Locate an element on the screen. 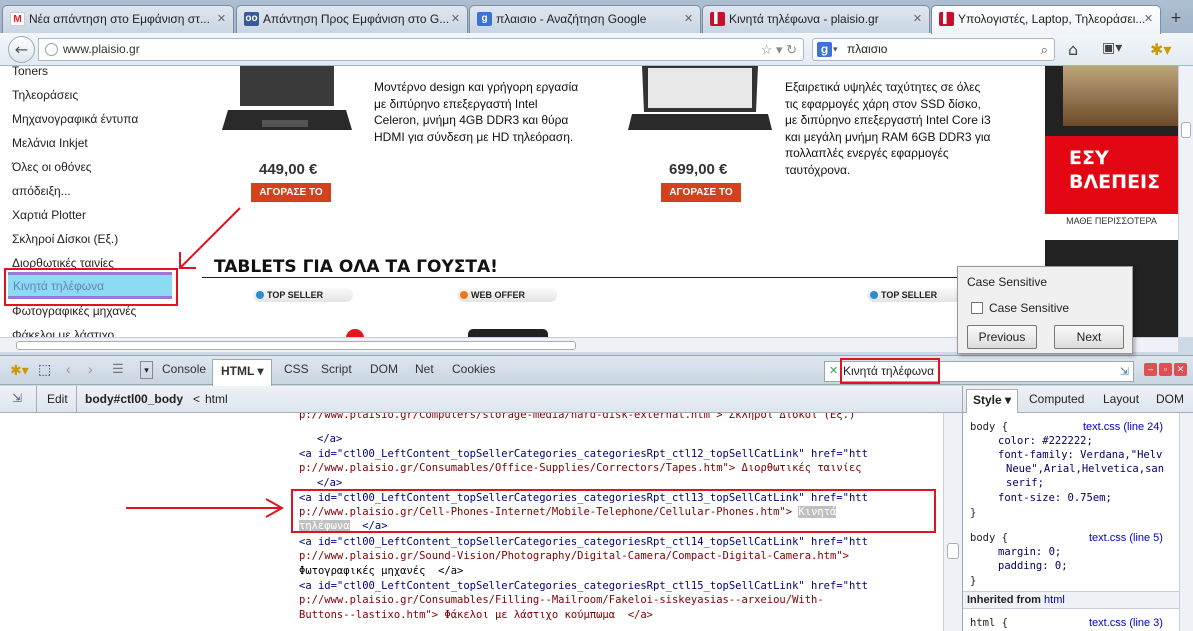 Image resolution: width=1193 pixels, height=631 pixels. popup-title: Case Sensitive is located at coordinates (1007, 282).